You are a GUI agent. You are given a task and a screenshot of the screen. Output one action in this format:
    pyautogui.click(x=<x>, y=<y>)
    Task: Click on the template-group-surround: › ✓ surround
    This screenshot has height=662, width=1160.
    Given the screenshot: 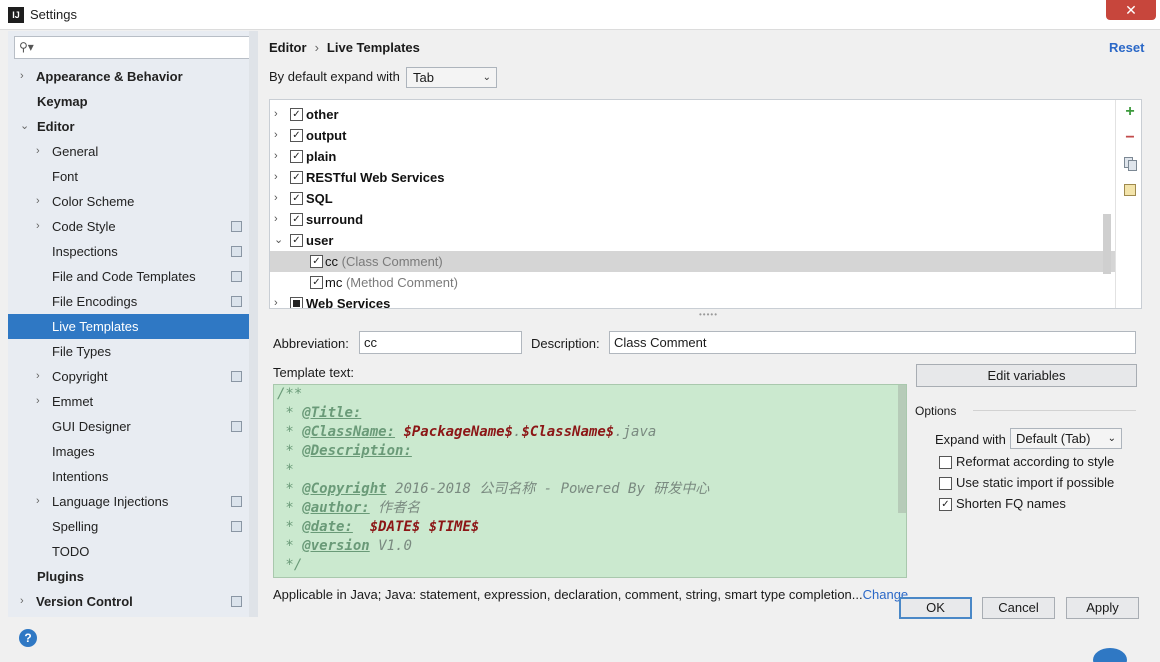 What is the action you would take?
    pyautogui.click(x=692, y=219)
    